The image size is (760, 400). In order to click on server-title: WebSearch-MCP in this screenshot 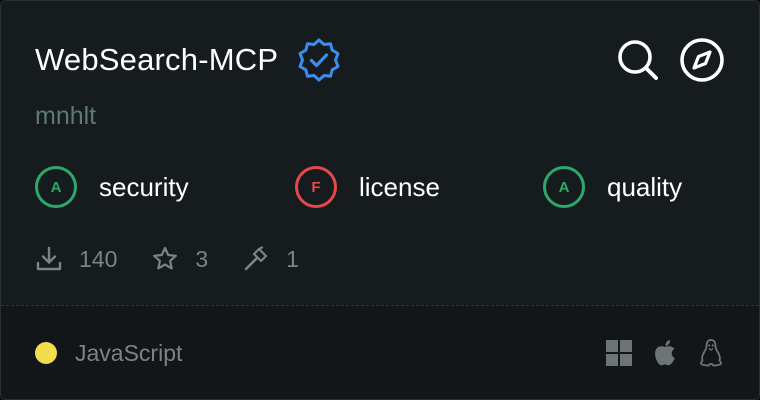, I will do `click(156, 60)`.